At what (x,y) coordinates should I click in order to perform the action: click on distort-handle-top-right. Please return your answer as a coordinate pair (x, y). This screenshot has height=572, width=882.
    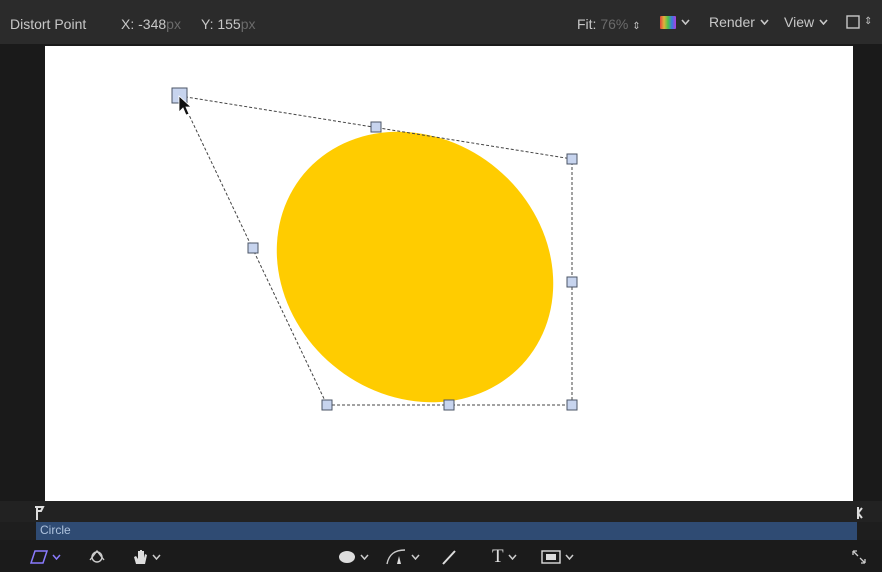
    Looking at the image, I should click on (572, 159).